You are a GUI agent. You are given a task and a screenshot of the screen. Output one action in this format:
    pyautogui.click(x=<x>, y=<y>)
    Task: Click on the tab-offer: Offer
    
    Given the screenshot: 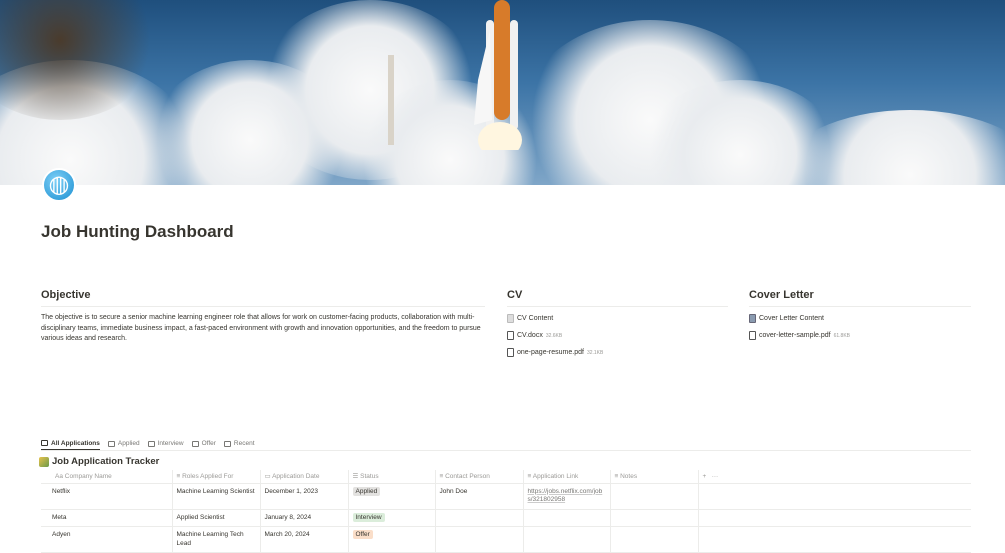 What is the action you would take?
    pyautogui.click(x=203, y=443)
    